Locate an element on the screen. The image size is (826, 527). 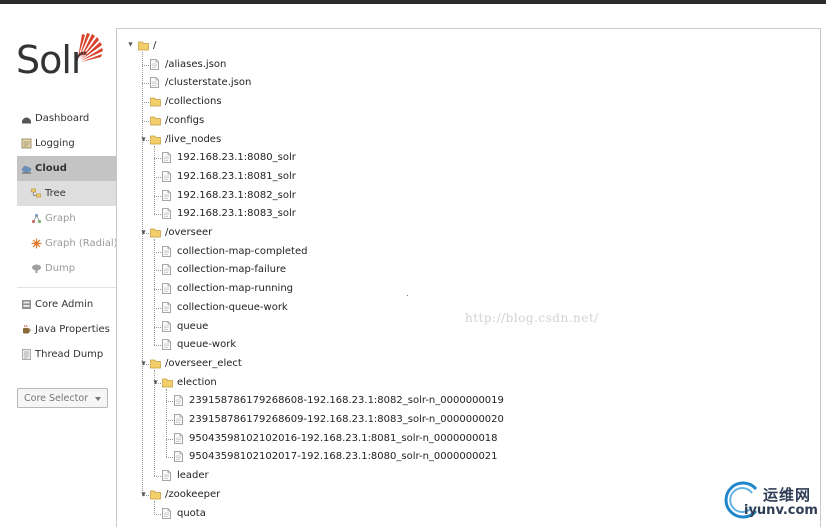
tree-node-label: election is located at coordinates (197, 382).